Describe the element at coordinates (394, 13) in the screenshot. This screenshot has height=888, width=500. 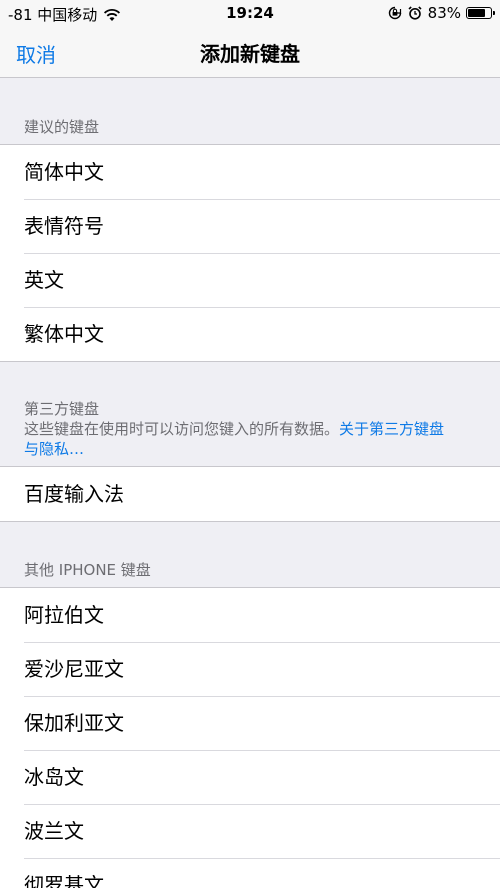
I see `orientation-lock-icon` at that location.